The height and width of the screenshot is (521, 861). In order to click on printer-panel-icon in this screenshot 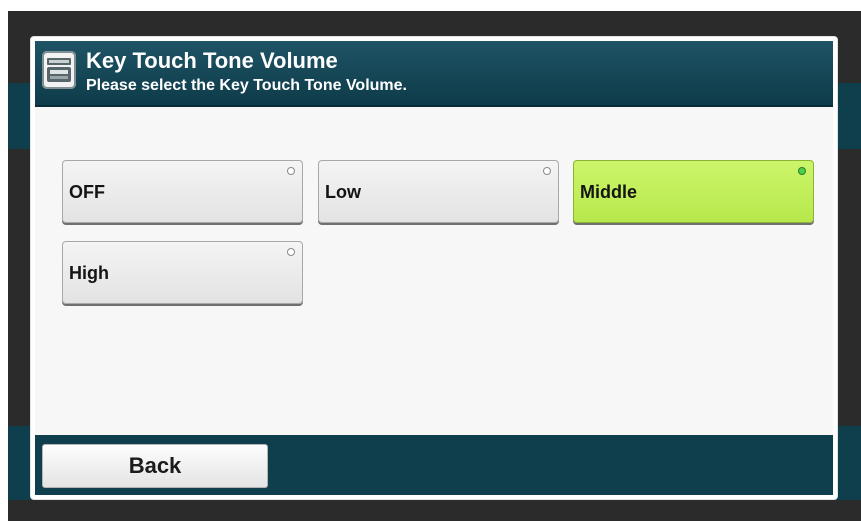, I will do `click(59, 70)`.